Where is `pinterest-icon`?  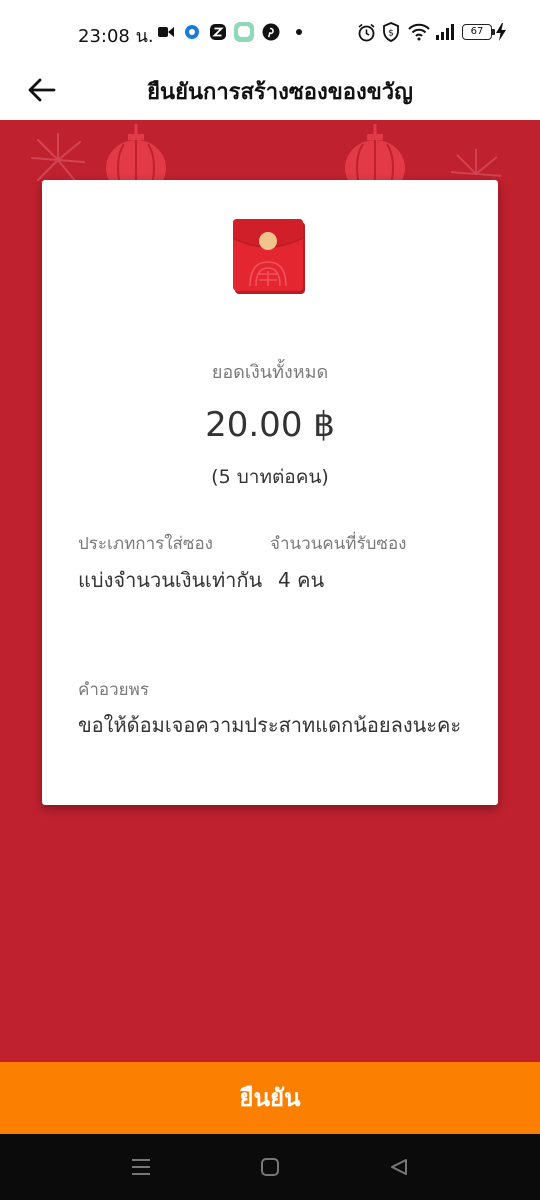
pinterest-icon is located at coordinates (271, 32).